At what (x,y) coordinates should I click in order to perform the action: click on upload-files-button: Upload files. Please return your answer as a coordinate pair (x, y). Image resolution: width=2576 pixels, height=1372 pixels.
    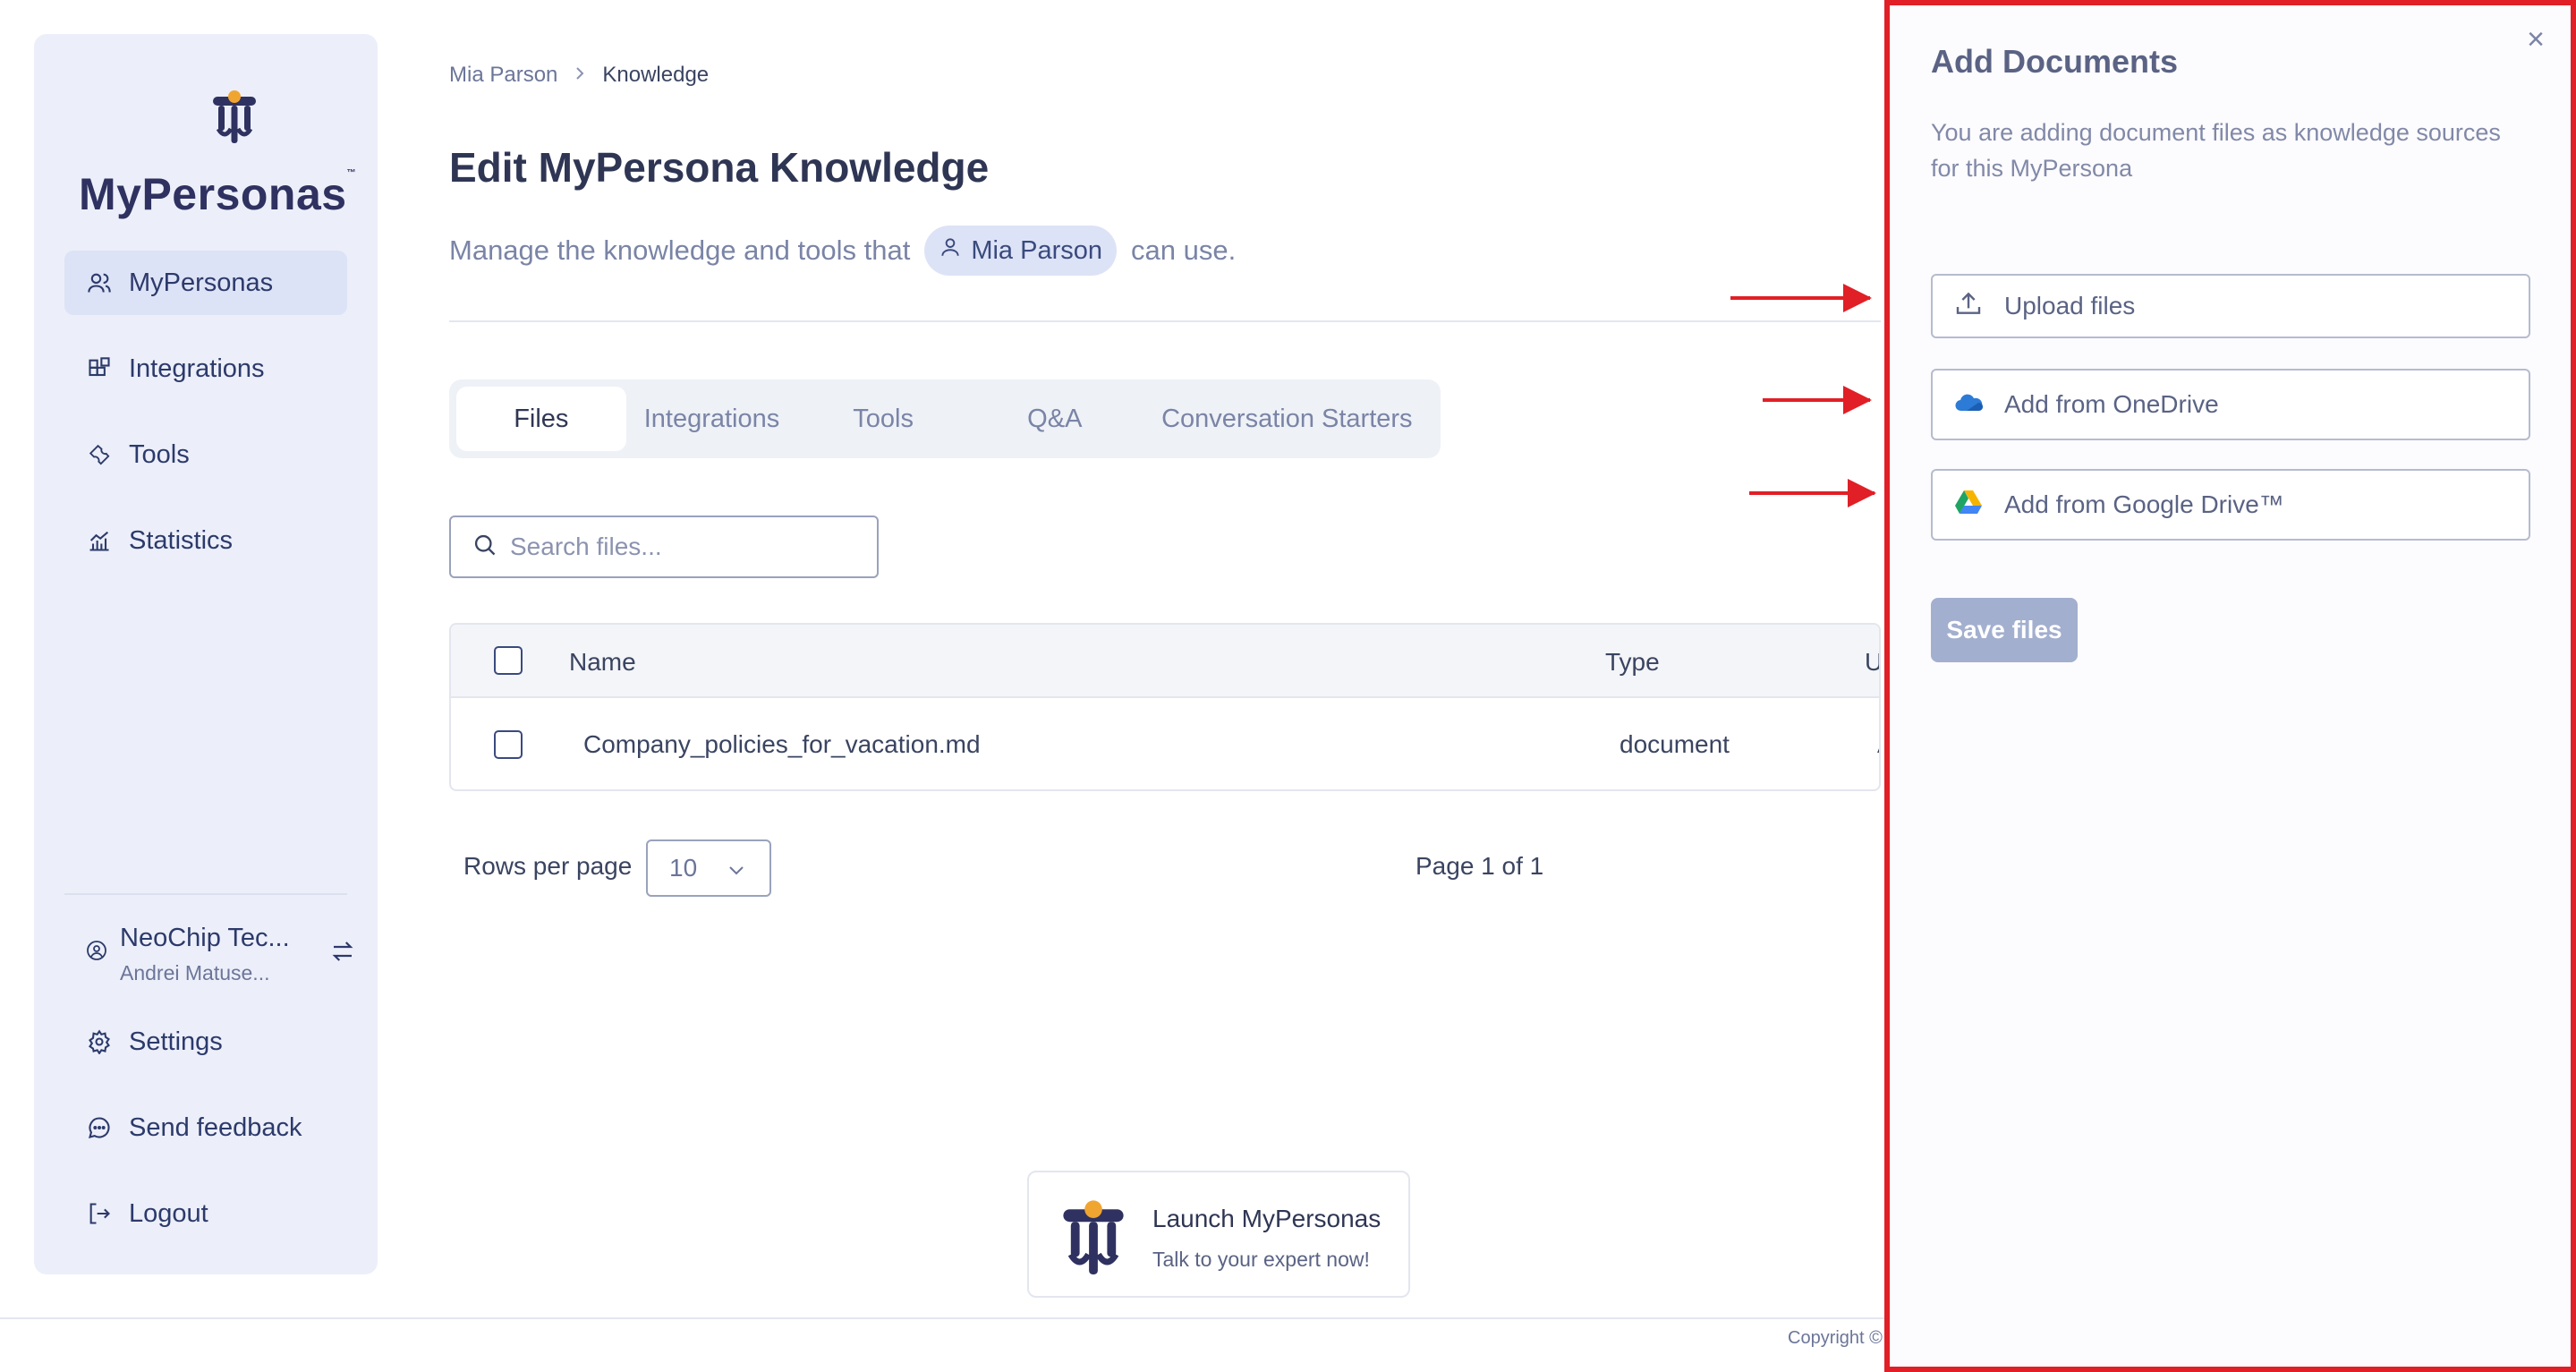
    Looking at the image, I should click on (2230, 306).